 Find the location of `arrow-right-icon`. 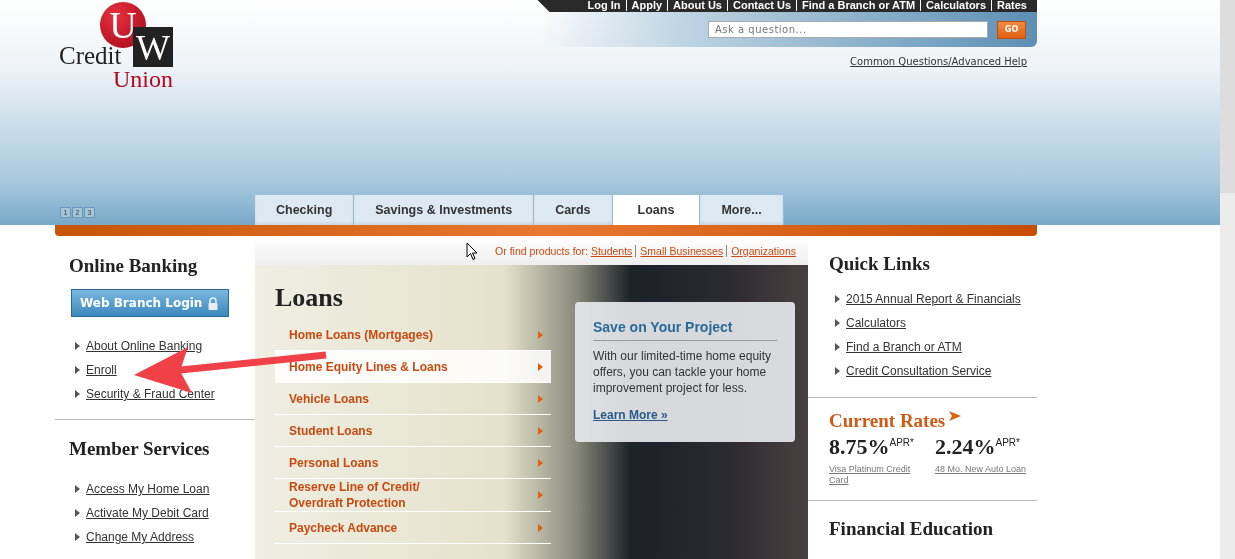

arrow-right-icon is located at coordinates (955, 416).